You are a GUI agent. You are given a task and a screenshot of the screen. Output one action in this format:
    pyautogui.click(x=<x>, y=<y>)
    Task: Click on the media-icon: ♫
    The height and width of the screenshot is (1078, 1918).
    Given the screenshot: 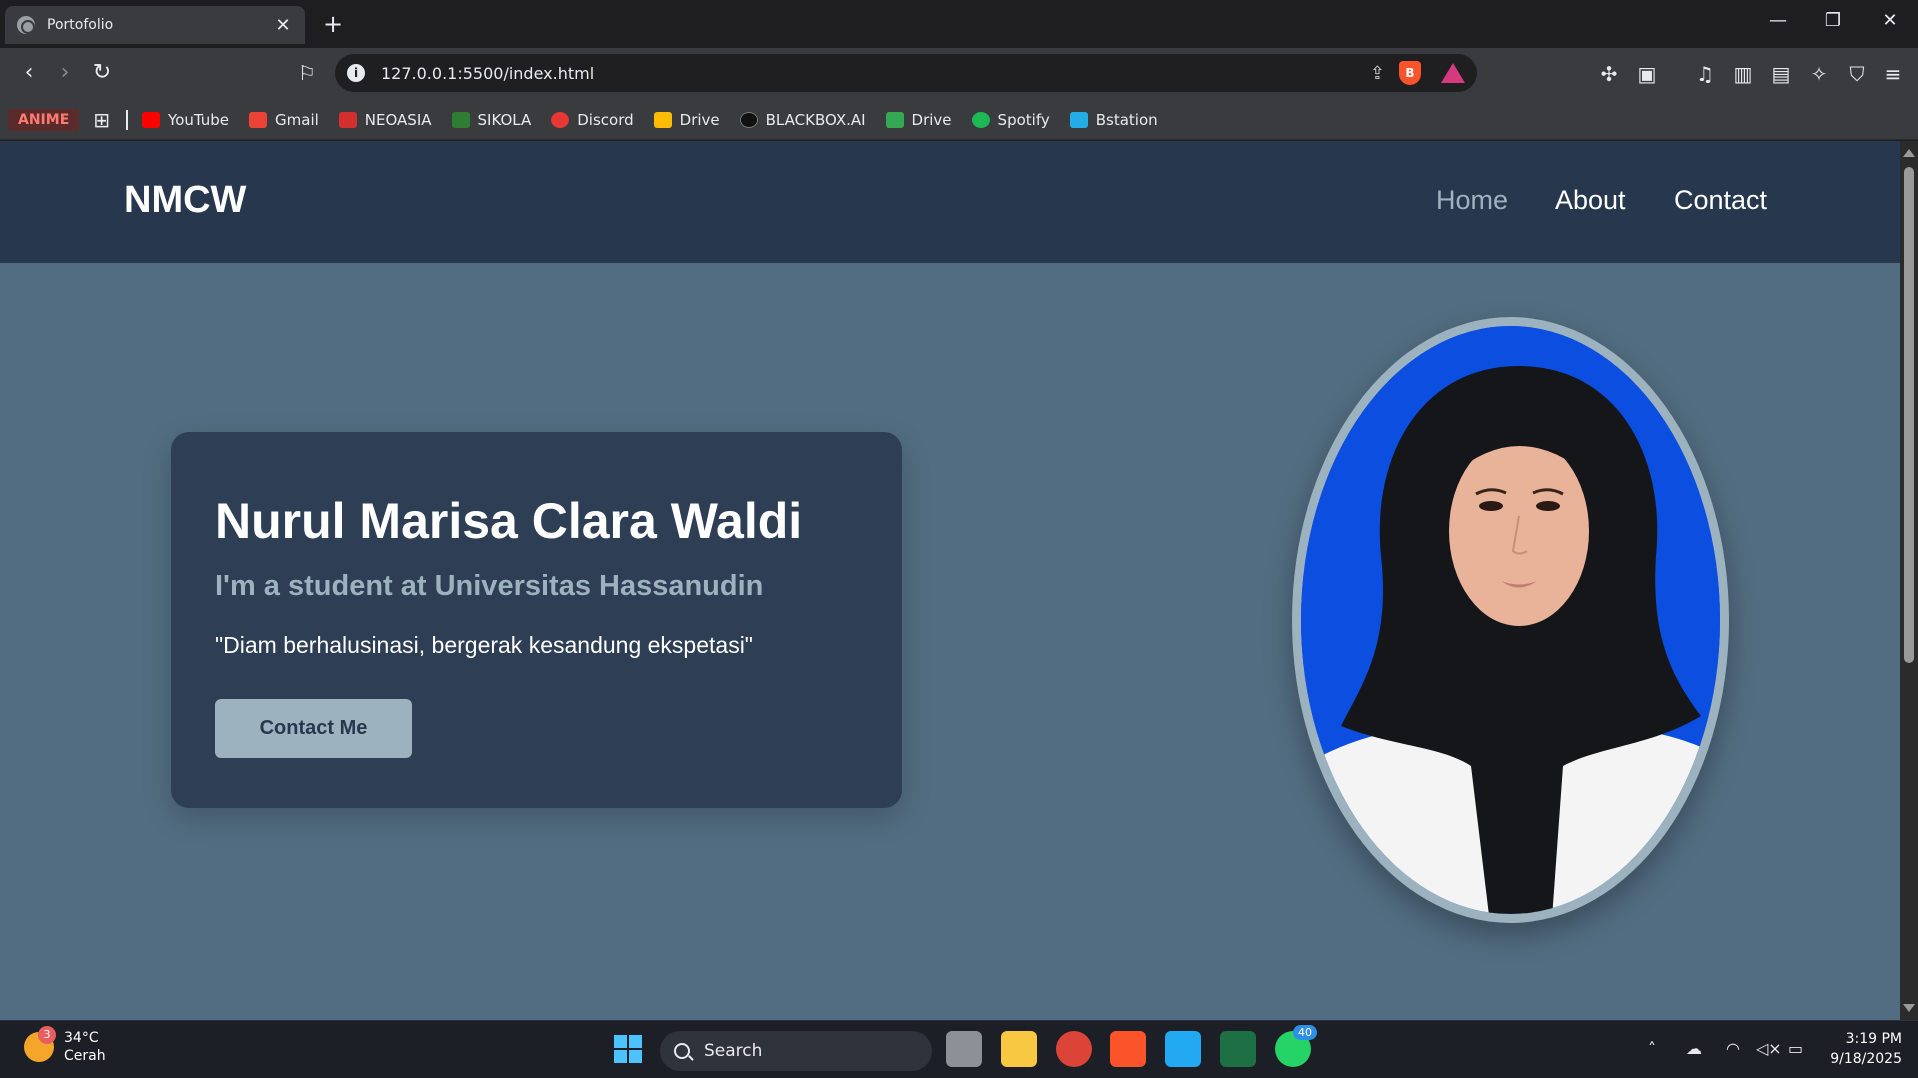 What is the action you would take?
    pyautogui.click(x=1705, y=75)
    